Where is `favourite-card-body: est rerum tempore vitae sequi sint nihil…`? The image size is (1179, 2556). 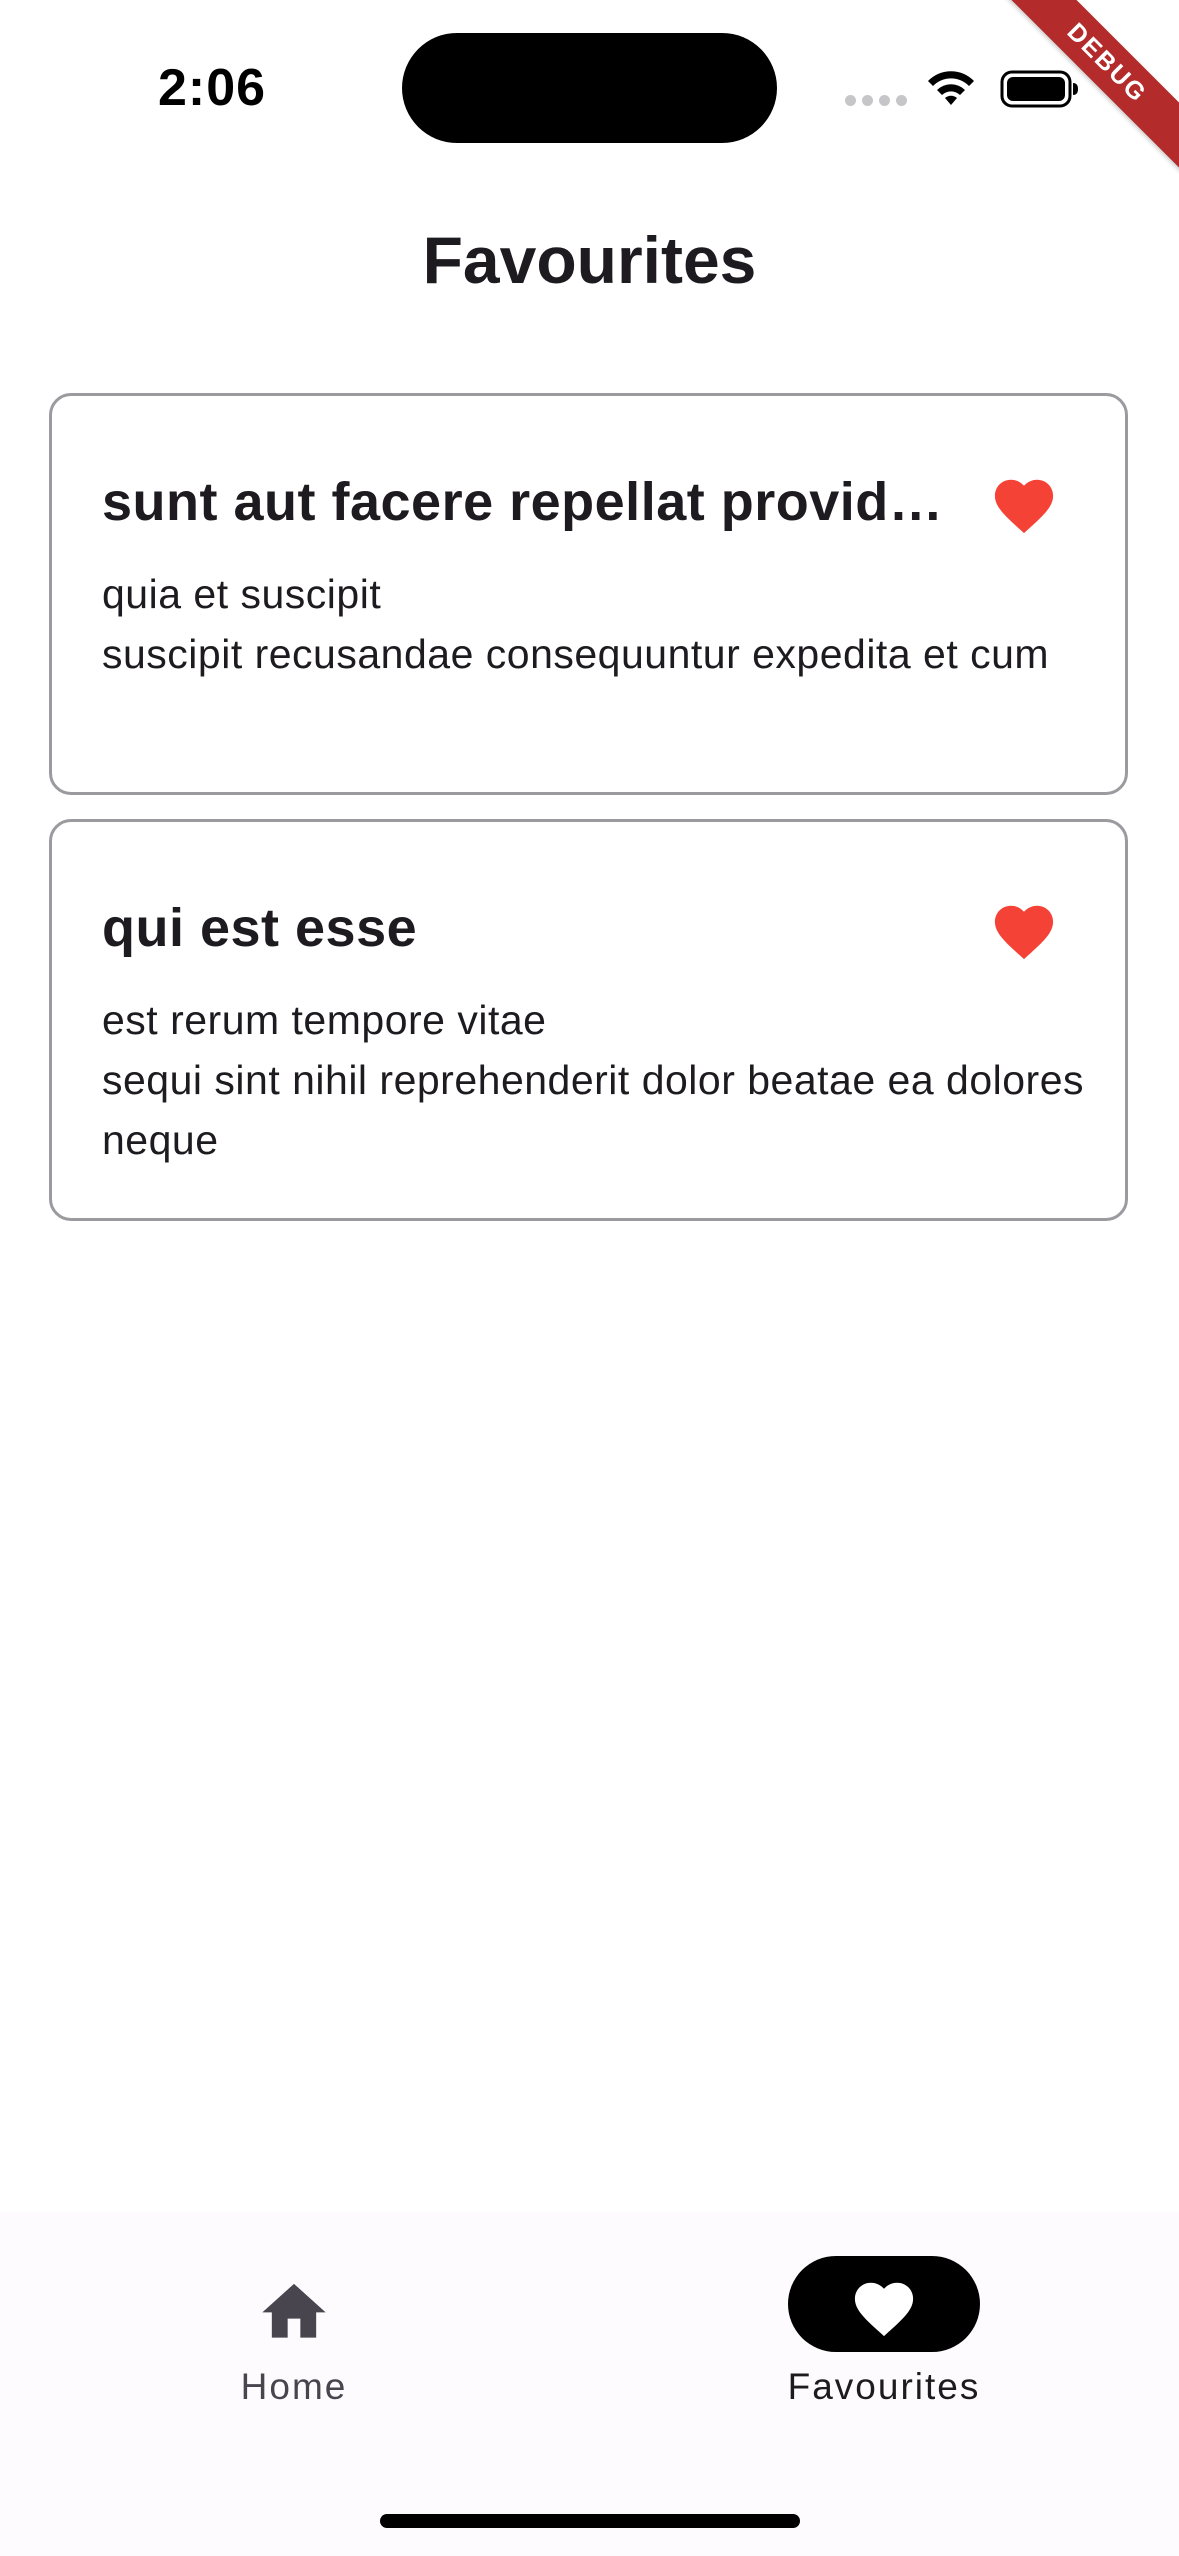
favourite-card-body: est rerum tempore vitae sequi sint nihil… is located at coordinates (593, 1080).